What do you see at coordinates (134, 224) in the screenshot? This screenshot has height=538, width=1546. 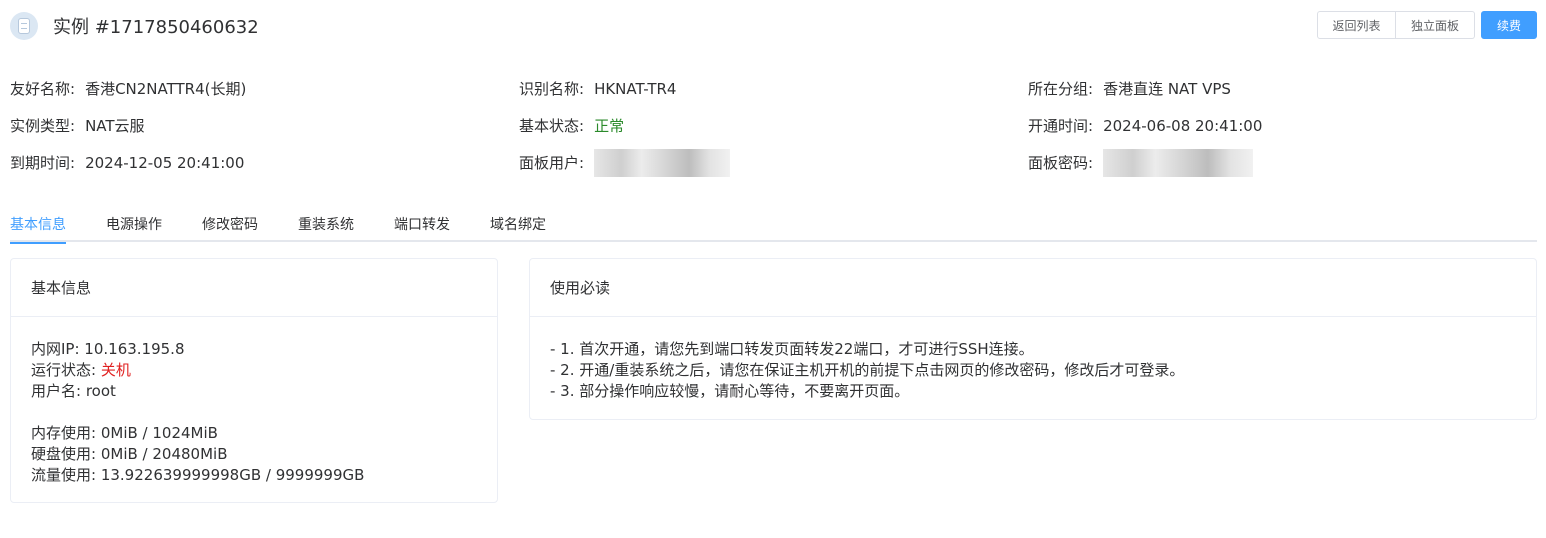 I see `tab-power: 电源操作` at bounding box center [134, 224].